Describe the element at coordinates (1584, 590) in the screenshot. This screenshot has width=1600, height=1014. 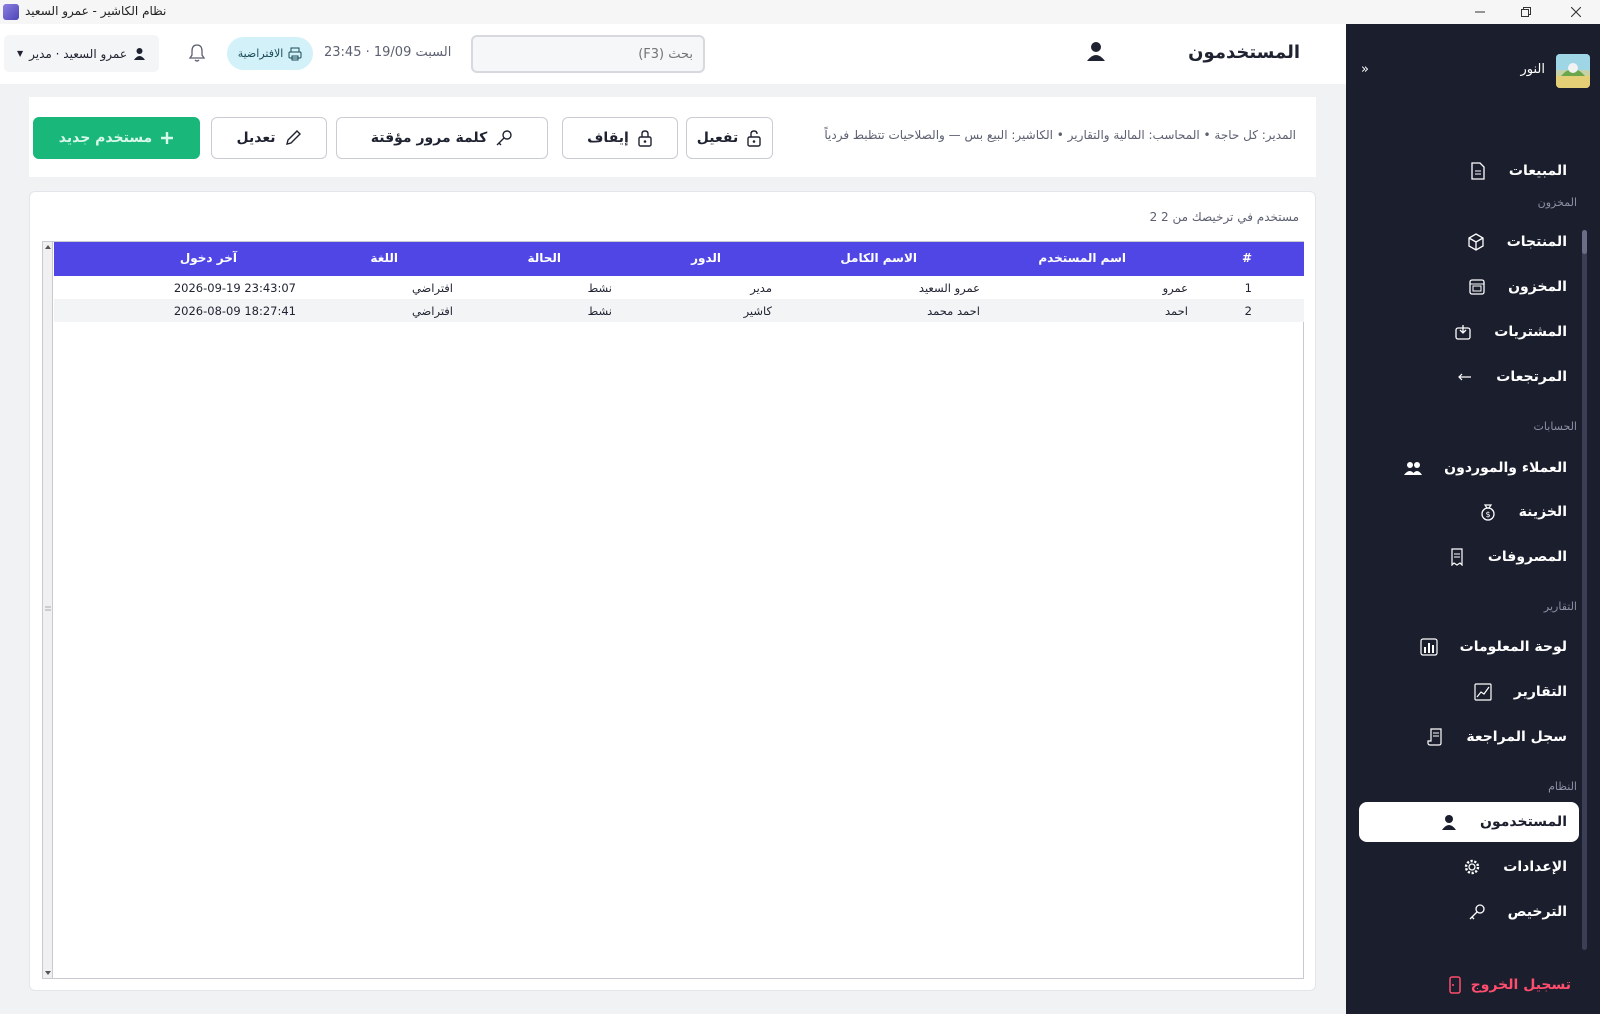
I see `sidebar-scrollbar` at that location.